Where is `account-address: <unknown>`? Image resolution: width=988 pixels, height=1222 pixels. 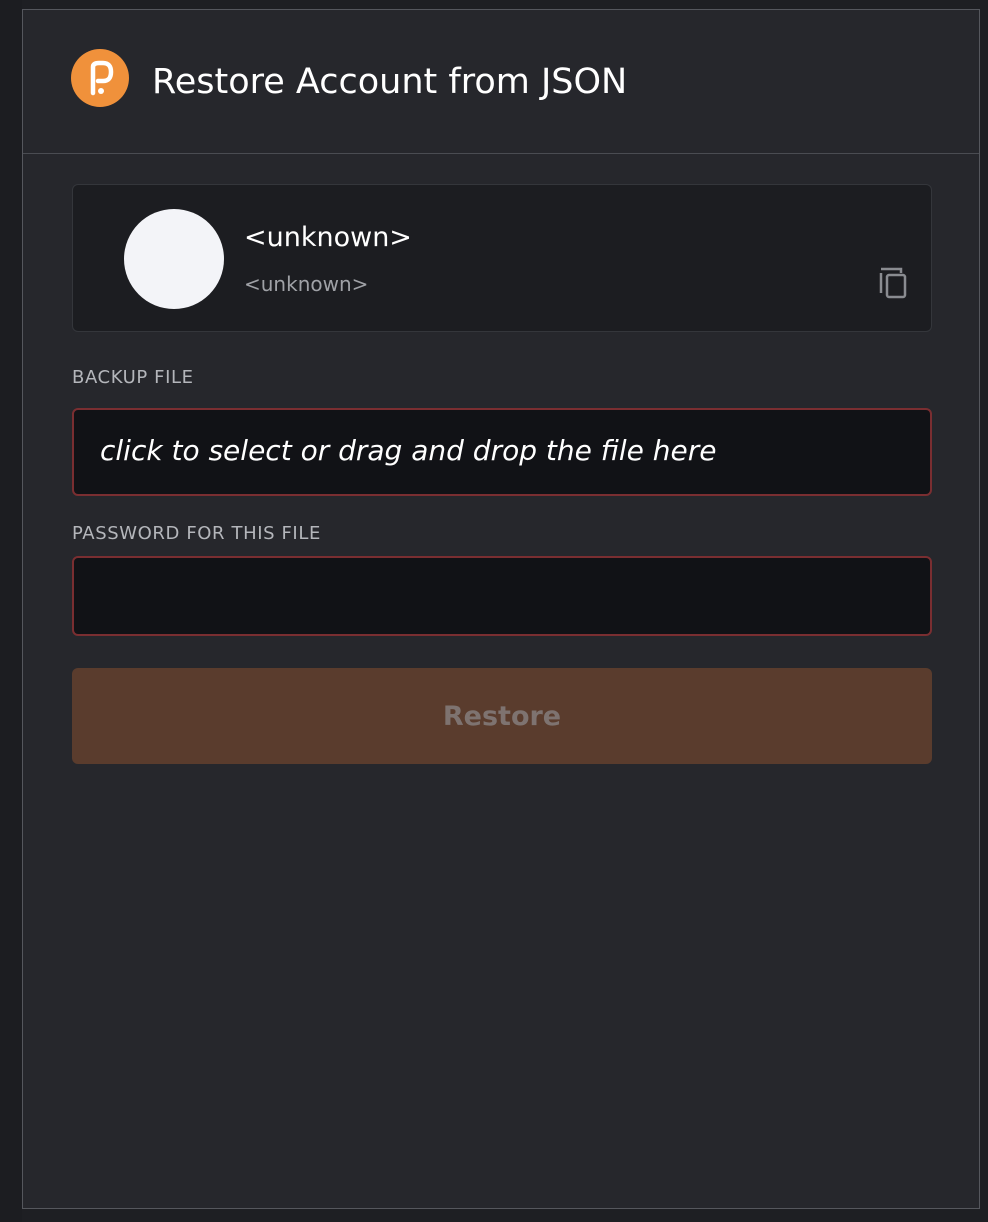
account-address: <unknown> is located at coordinates (306, 284).